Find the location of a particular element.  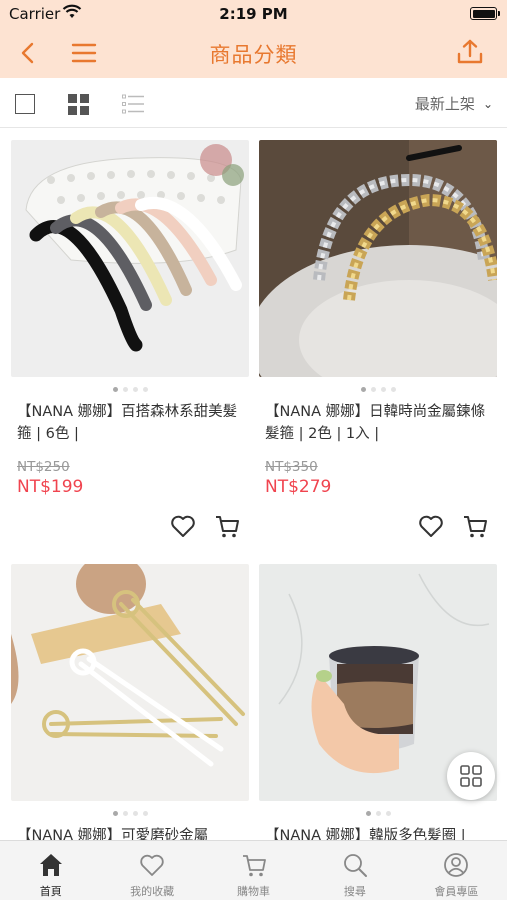

sort-dropdown: 最新上架 ⌄ is located at coordinates (454, 103).